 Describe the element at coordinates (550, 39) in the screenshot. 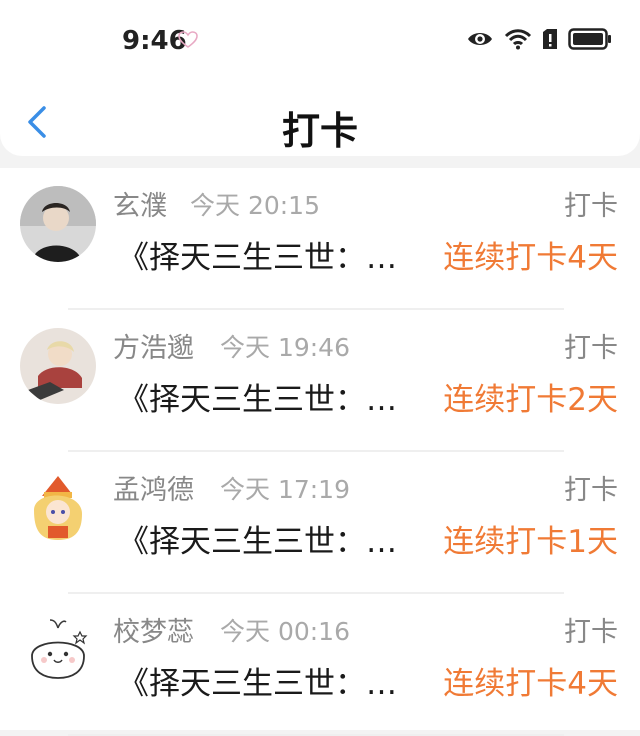

I see `sim-alert-icon` at that location.